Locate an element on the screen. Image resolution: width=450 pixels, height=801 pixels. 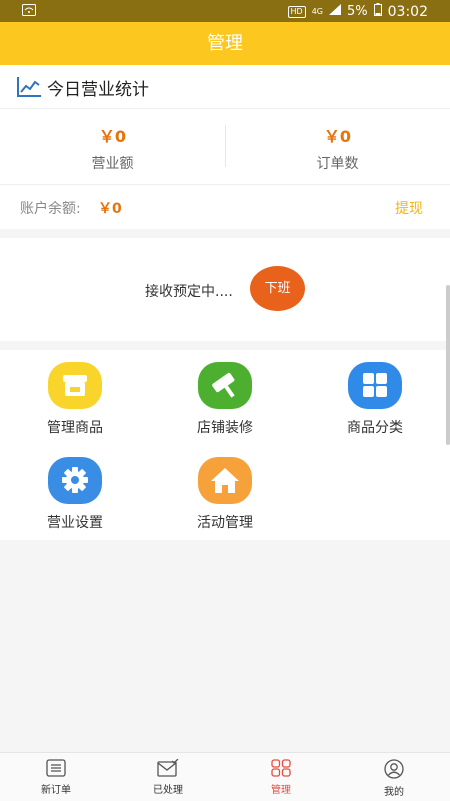
nav-label: 新订单 is located at coordinates (56, 790).